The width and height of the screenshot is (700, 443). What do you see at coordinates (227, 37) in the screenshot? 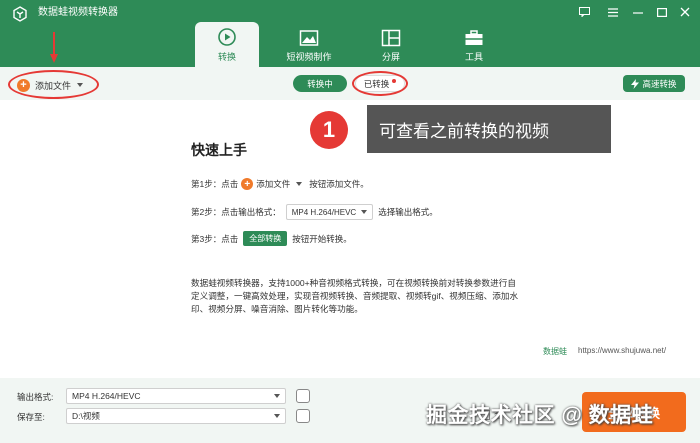
I see `convert-icon` at bounding box center [227, 37].